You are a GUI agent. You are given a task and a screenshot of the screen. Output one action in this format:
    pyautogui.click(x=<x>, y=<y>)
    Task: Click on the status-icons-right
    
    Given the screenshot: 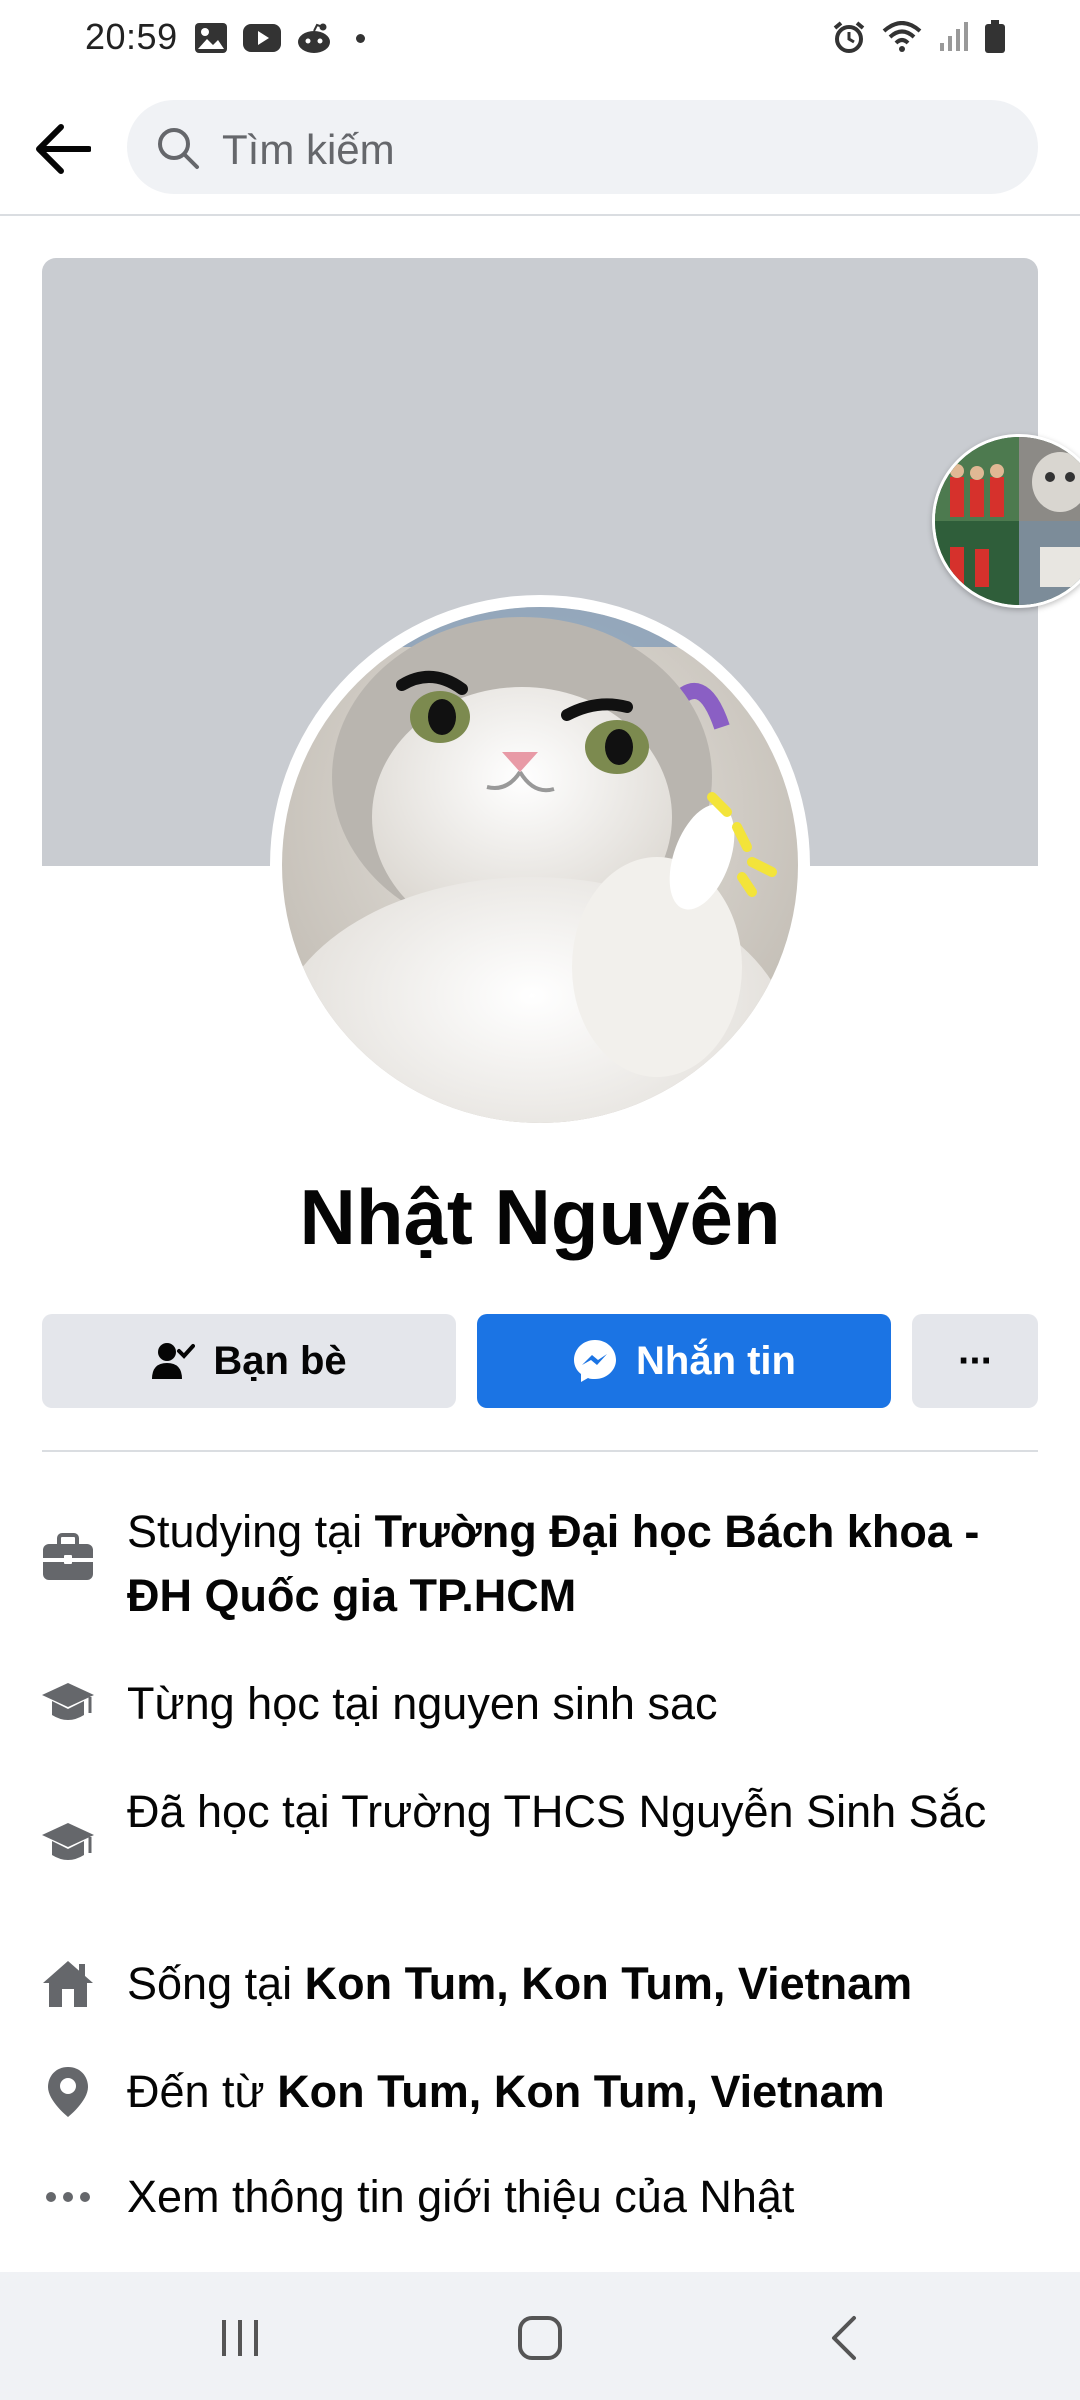 What is the action you would take?
    pyautogui.click(x=919, y=37)
    